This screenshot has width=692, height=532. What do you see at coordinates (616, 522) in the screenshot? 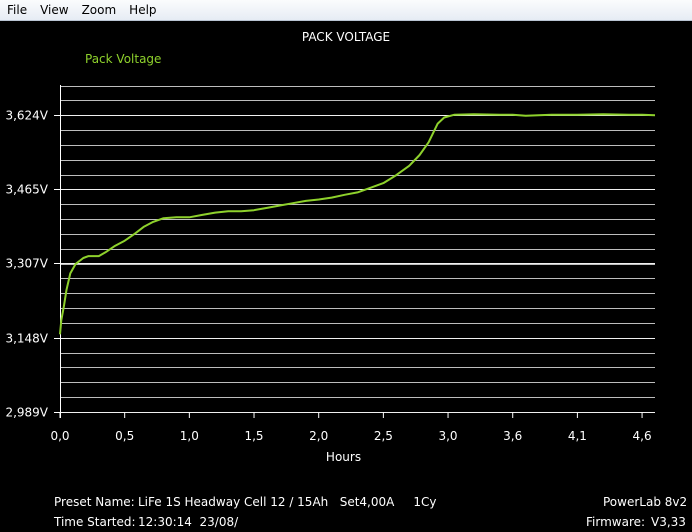
I see `firmware-label: Firmware:` at bounding box center [616, 522].